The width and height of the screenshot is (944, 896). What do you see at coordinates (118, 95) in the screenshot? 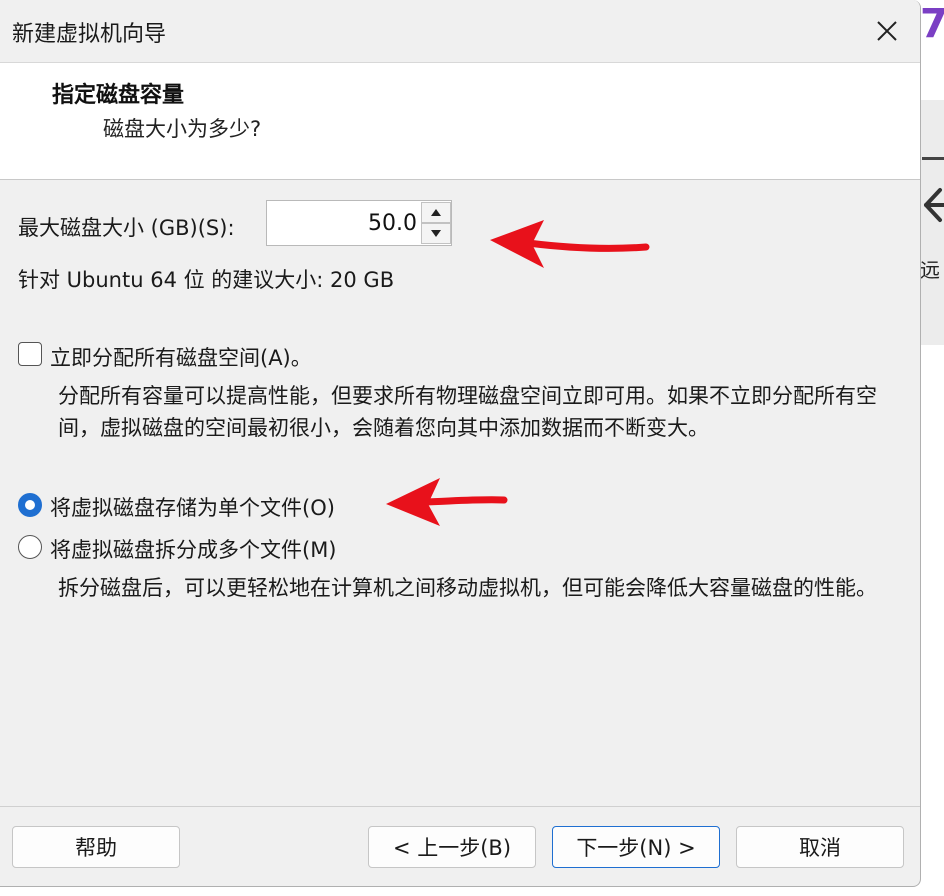
I see `page-title: 指定磁盘容量` at bounding box center [118, 95].